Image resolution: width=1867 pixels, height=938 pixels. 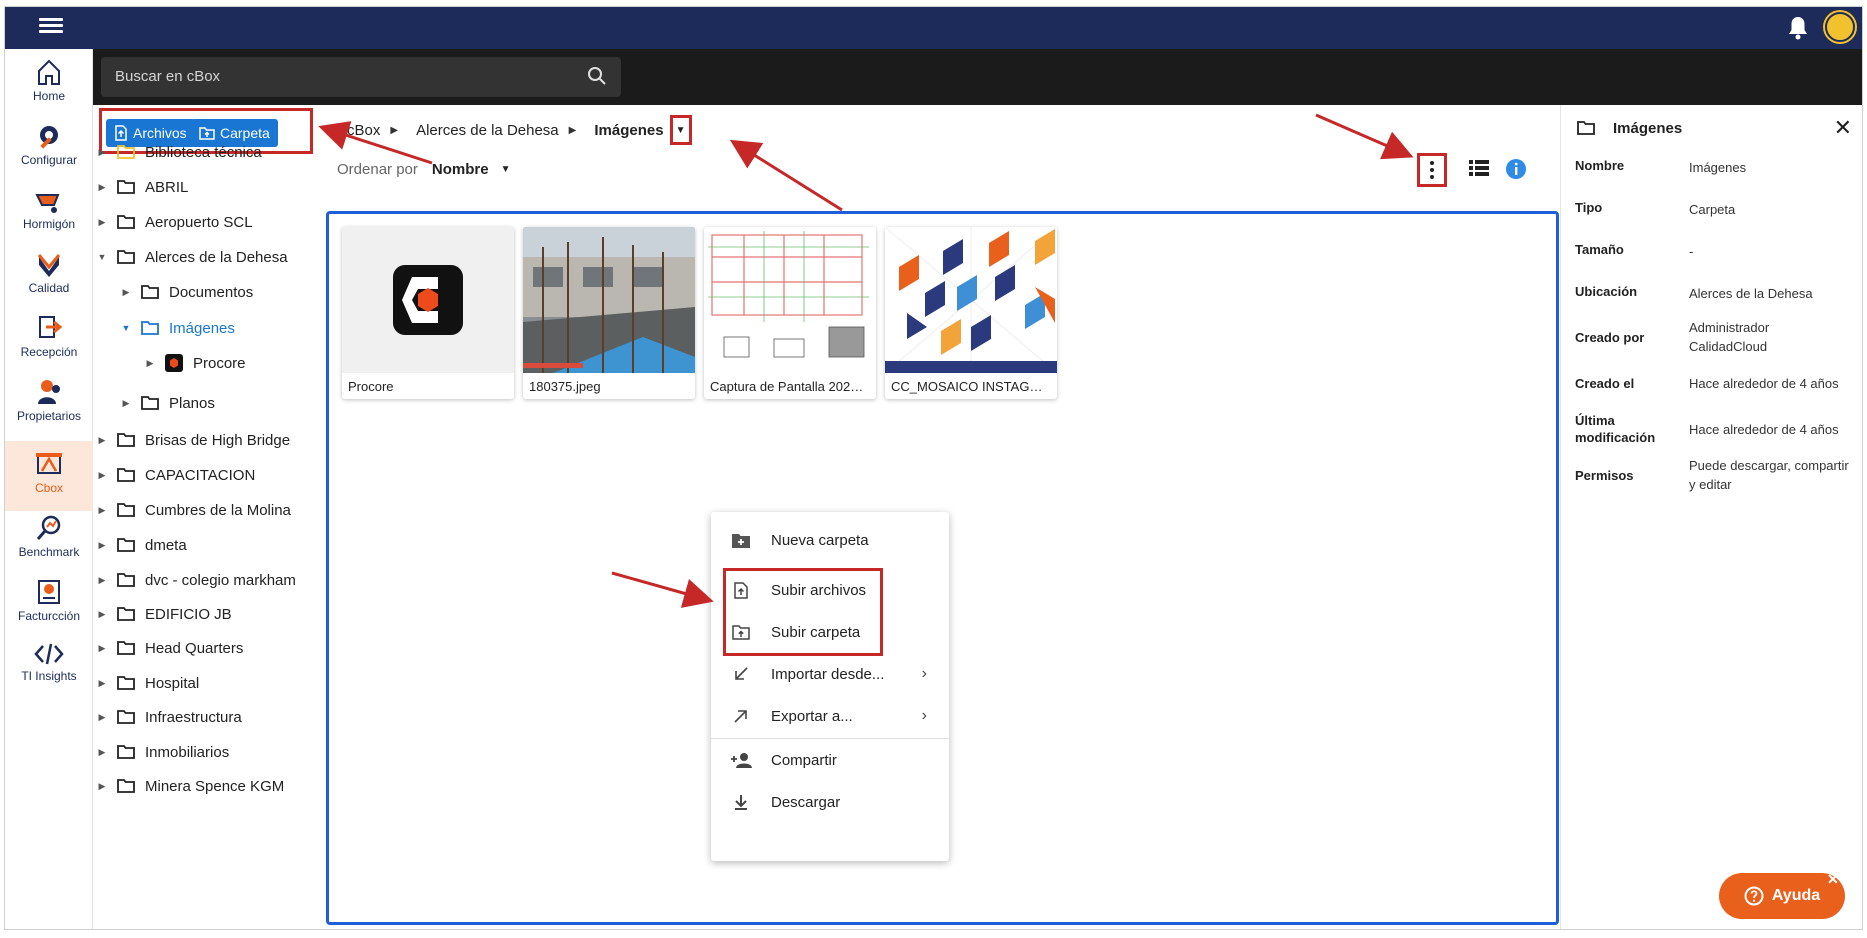 I want to click on tree-item-planos: ▶ Planos, so click(x=166, y=403).